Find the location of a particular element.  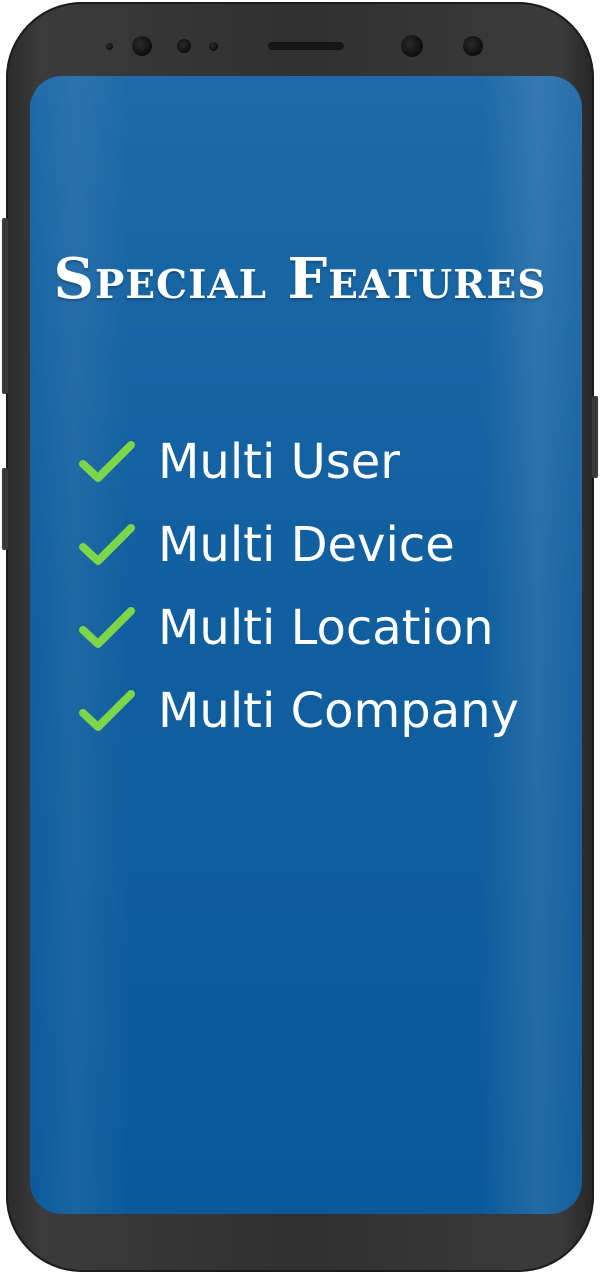

page-title: Special Features is located at coordinates (300, 279).